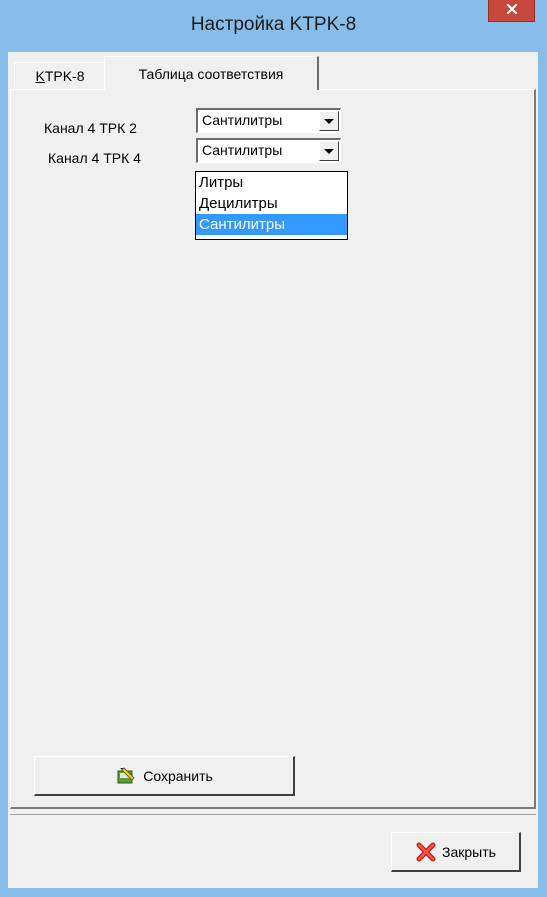 The image size is (547, 897). I want to click on tab-correspondence-table: Таблица соответствия, so click(211, 73).